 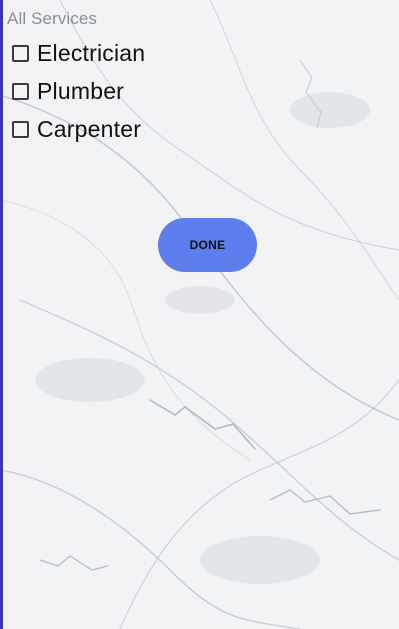 I want to click on service-option-electrician: Electrician, so click(x=78, y=53).